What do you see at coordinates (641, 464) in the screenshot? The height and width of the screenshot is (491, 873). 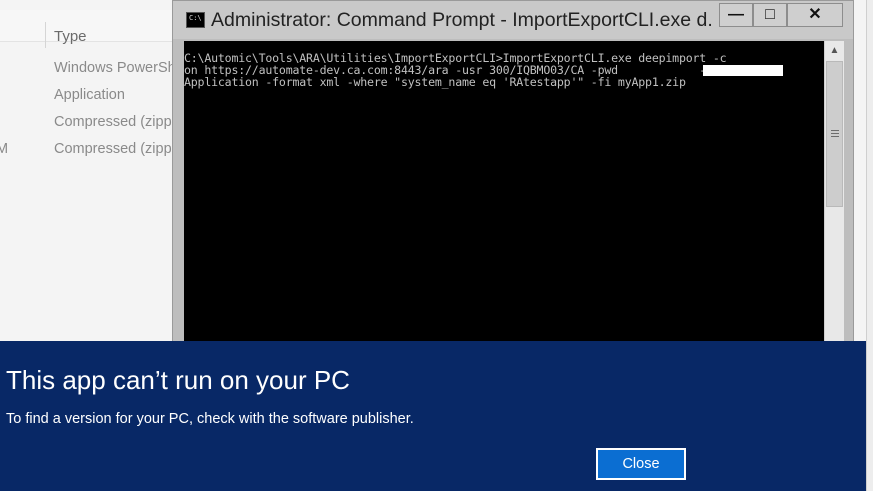 I see `close-button: Close` at bounding box center [641, 464].